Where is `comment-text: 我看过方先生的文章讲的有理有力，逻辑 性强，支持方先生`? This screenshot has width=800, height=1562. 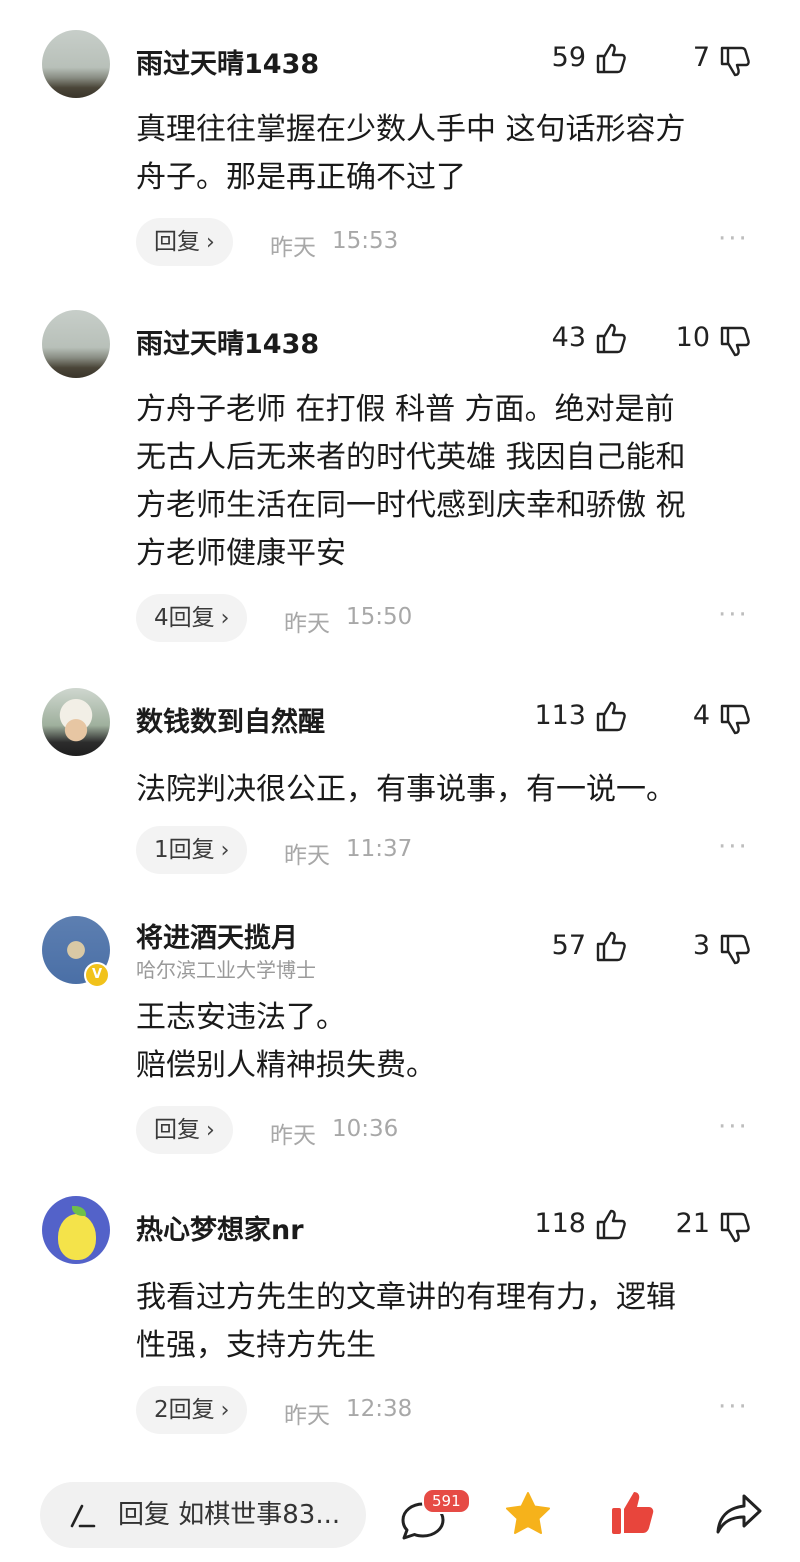
comment-text: 我看过方先生的文章讲的有理有力，逻辑 性强，支持方先生 is located at coordinates (406, 1321).